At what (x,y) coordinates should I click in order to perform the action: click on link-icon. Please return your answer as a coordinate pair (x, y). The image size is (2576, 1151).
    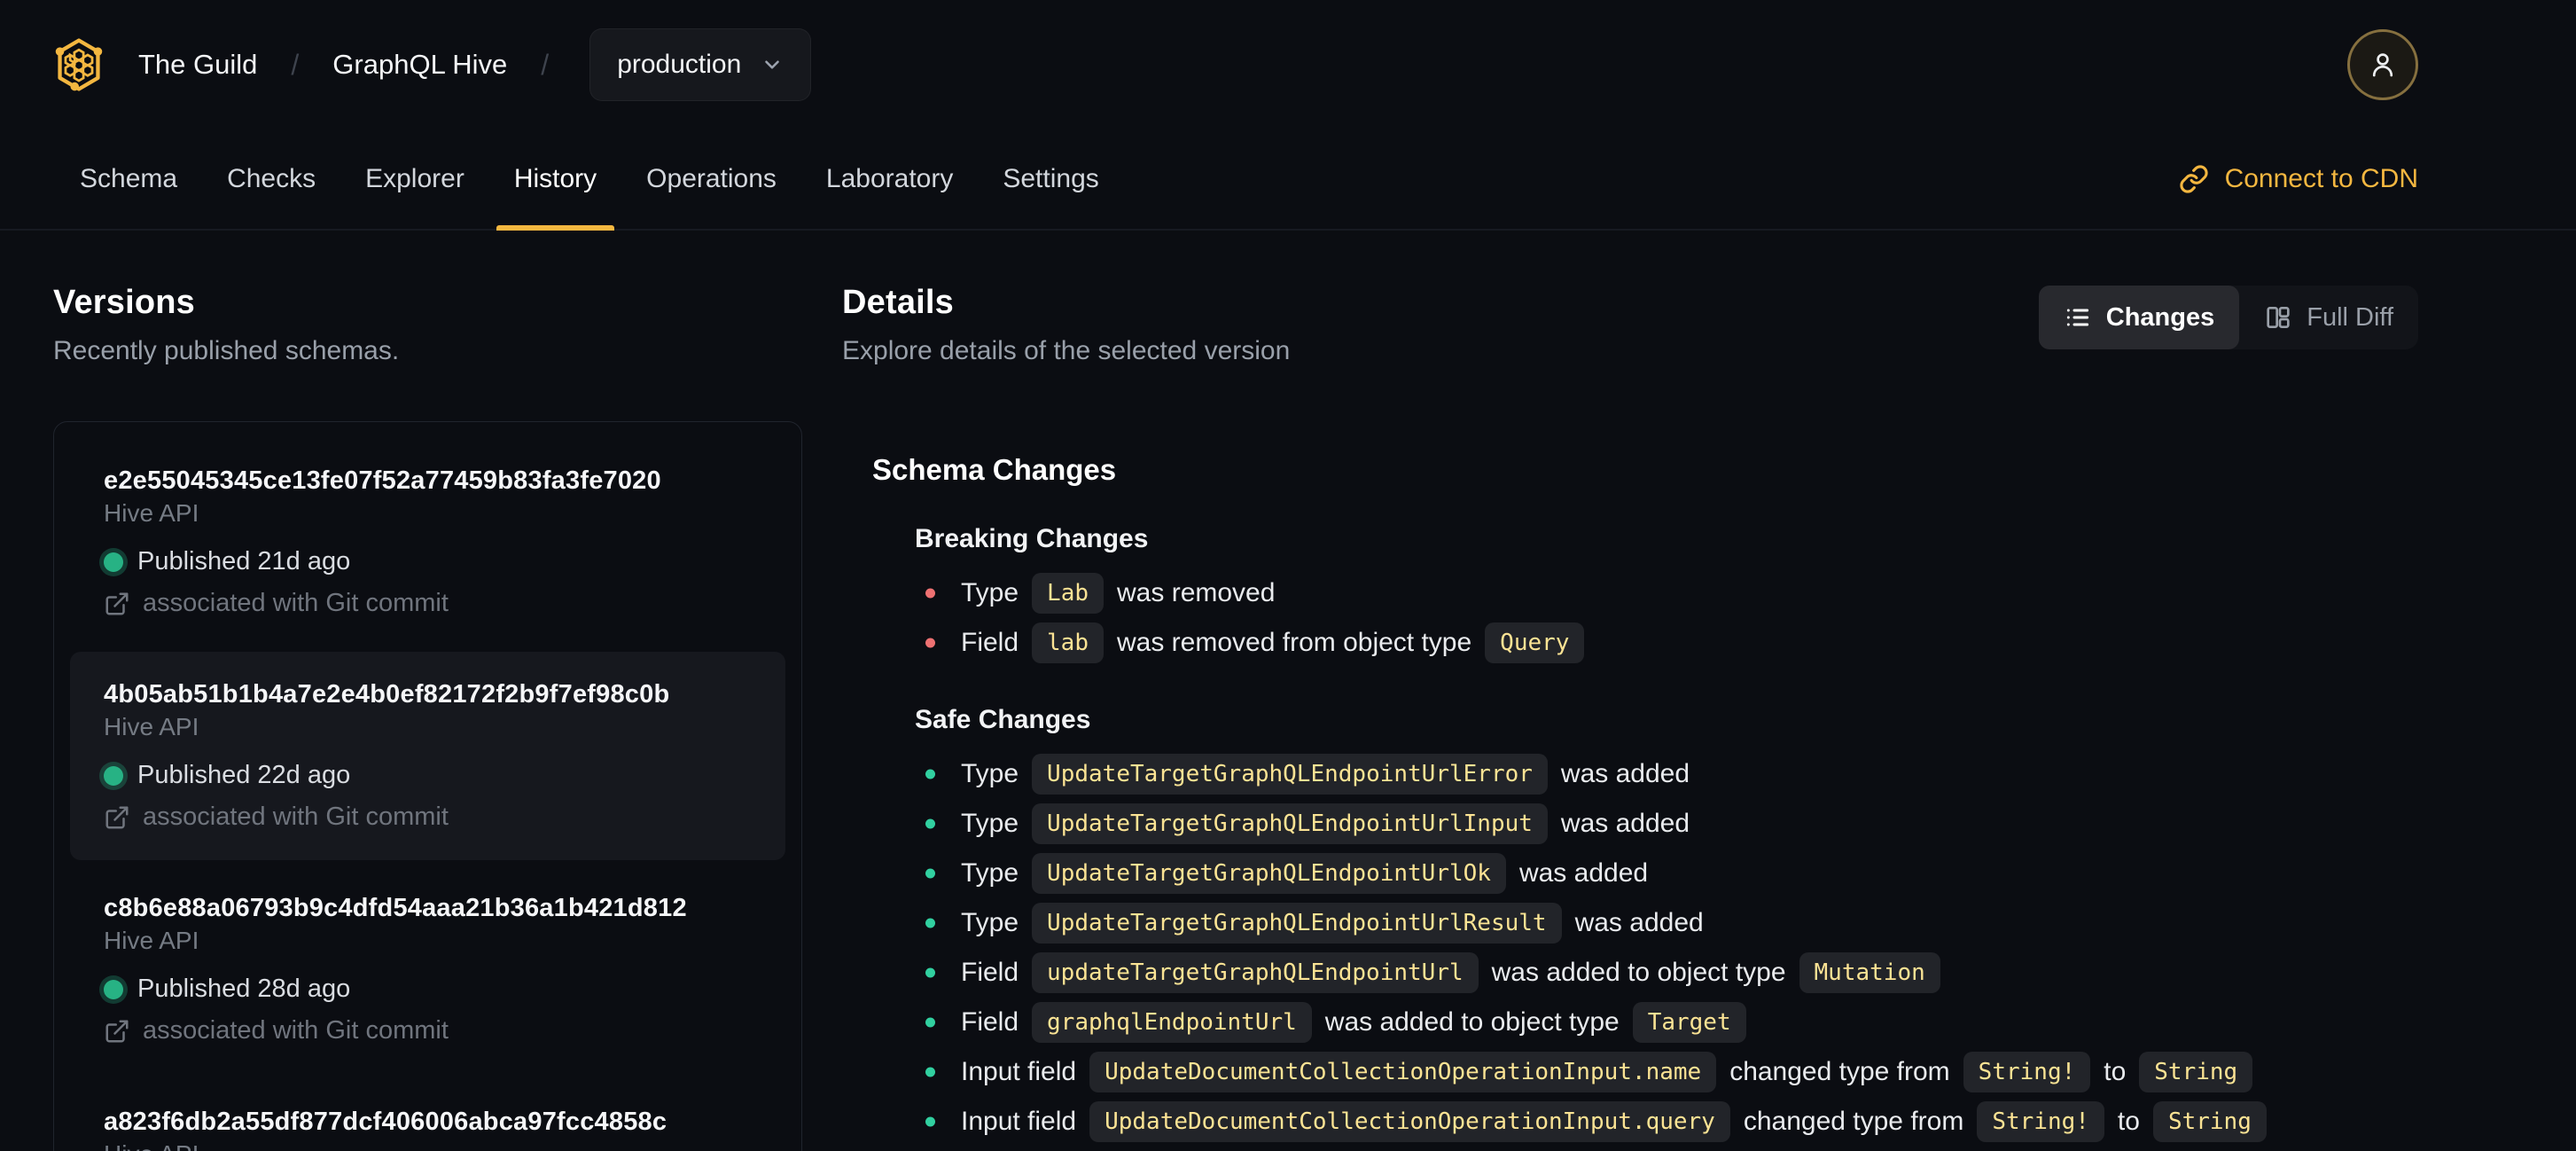
    Looking at the image, I should click on (2194, 179).